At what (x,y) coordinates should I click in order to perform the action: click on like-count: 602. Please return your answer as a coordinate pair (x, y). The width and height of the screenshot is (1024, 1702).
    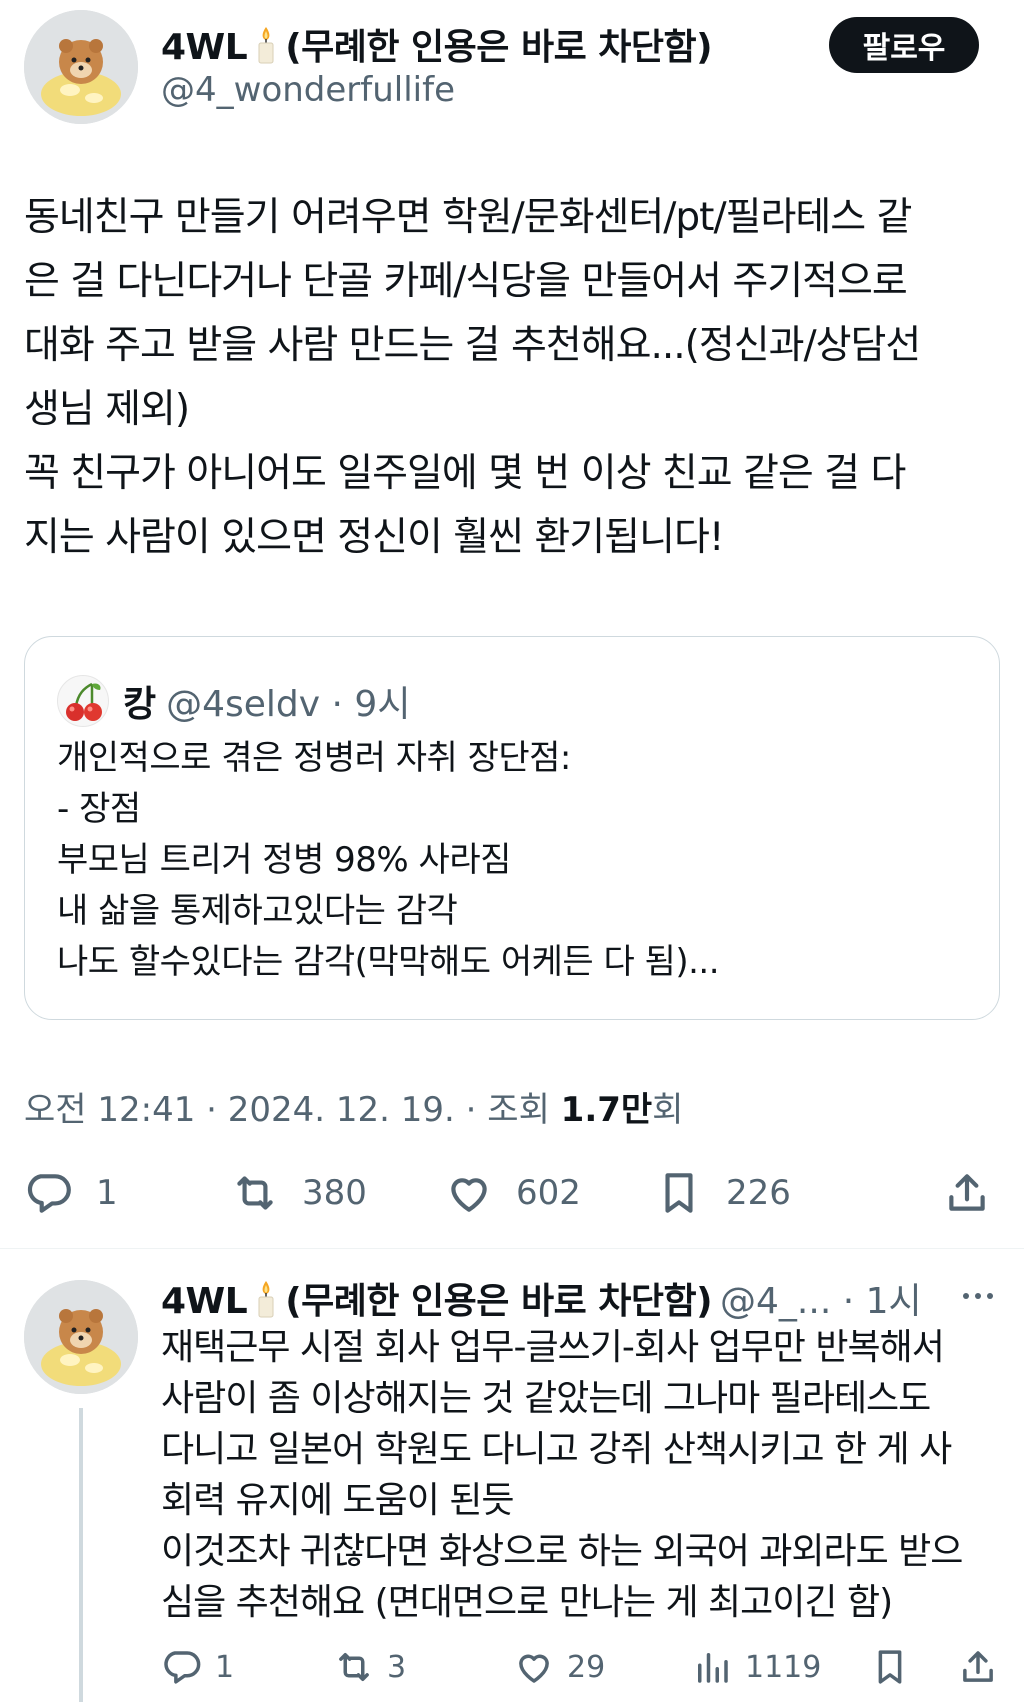
    Looking at the image, I should click on (548, 1193).